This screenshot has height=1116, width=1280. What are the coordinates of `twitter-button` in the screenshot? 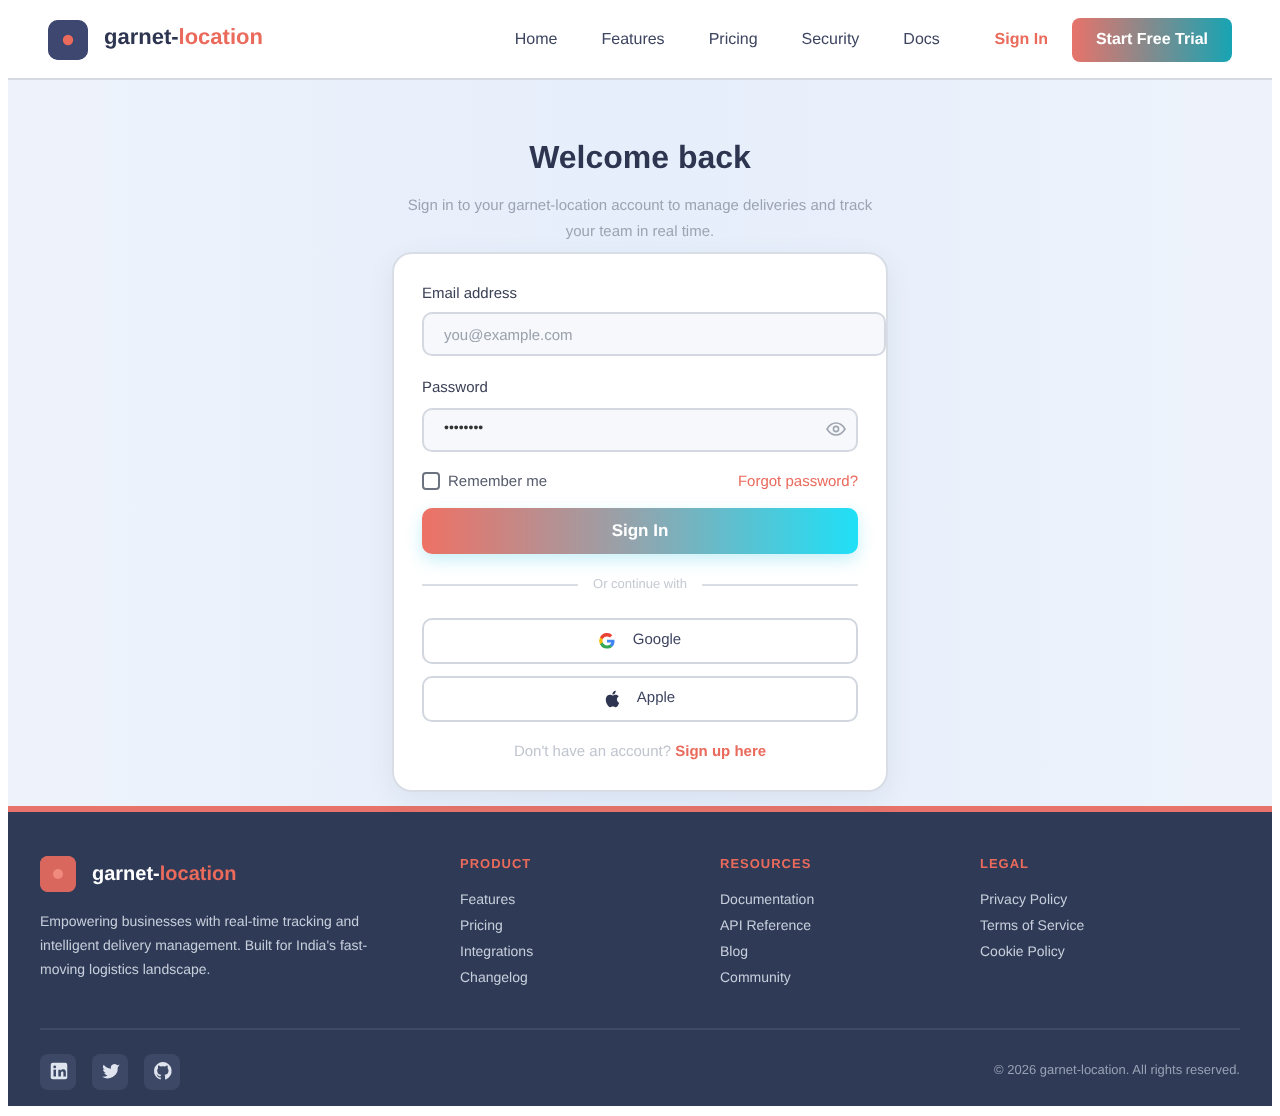 It's located at (110, 1071).